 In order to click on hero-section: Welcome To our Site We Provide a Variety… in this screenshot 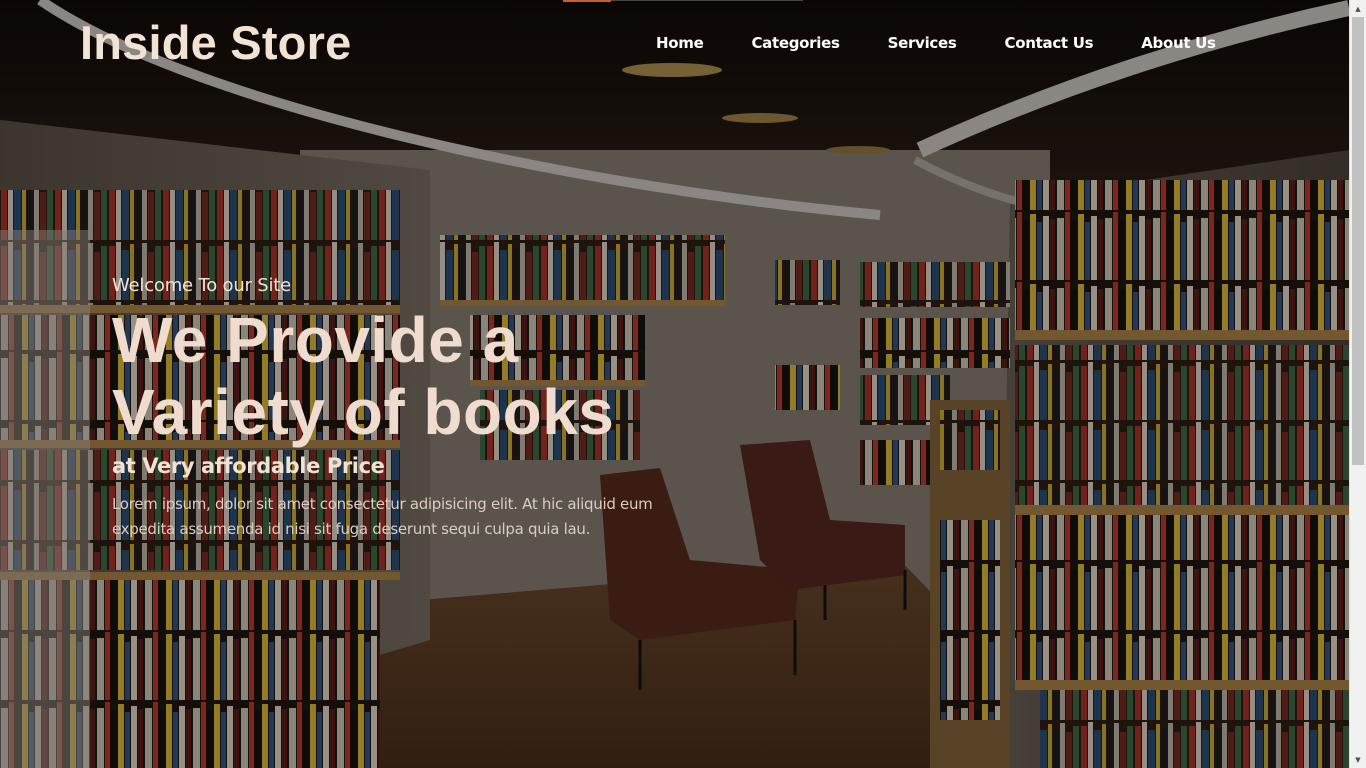, I will do `click(402, 407)`.